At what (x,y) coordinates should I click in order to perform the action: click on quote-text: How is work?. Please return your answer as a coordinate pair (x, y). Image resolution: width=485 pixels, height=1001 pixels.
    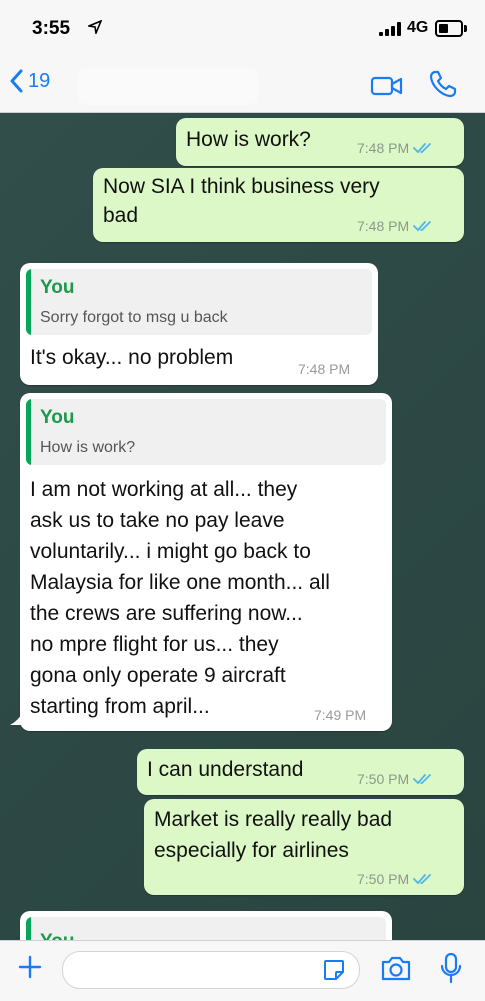
    Looking at the image, I should click on (88, 447).